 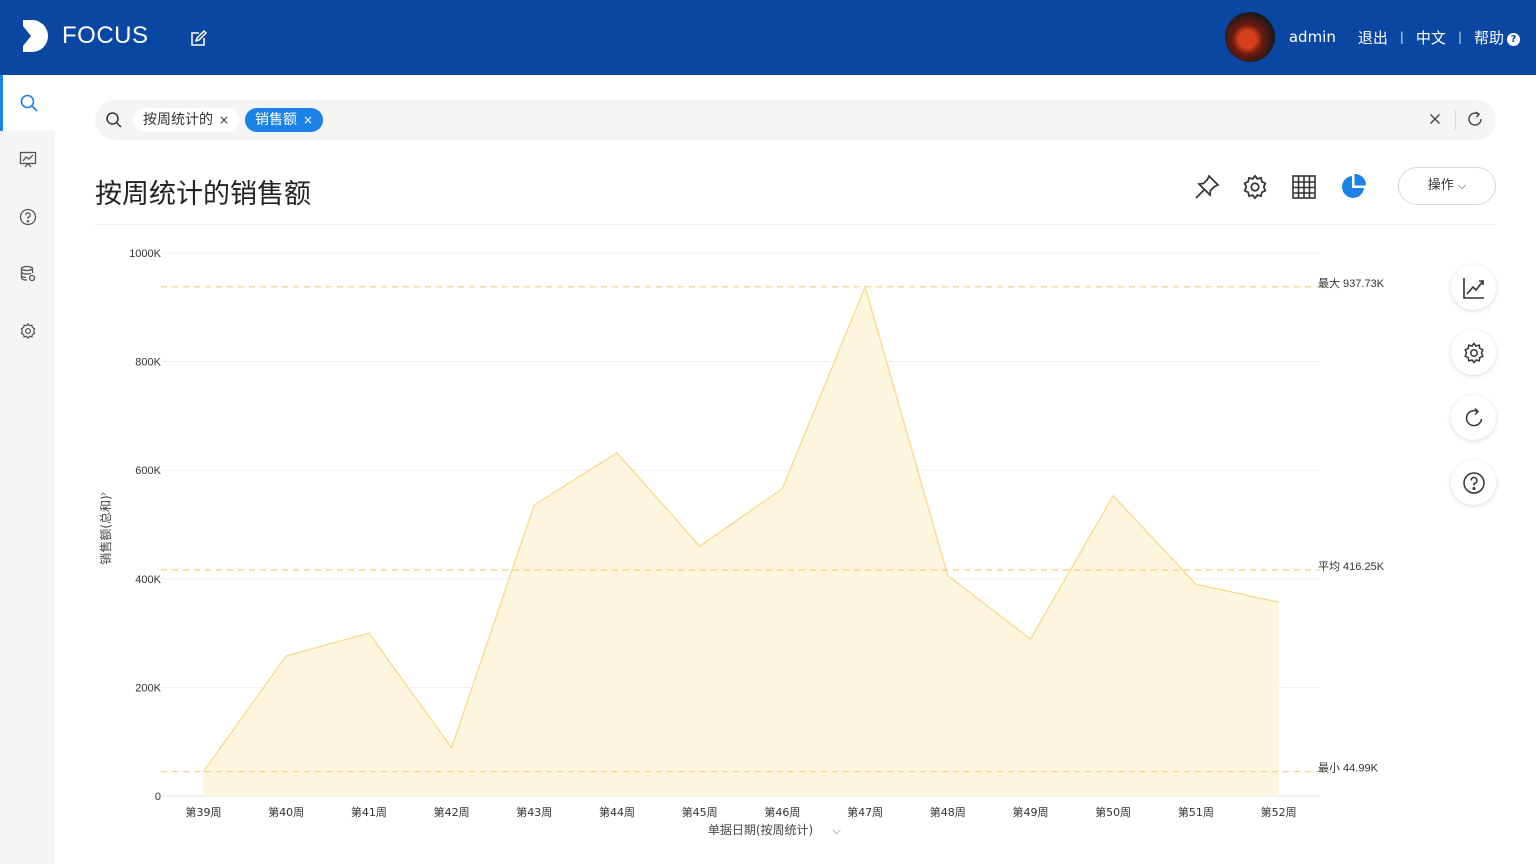 What do you see at coordinates (178, 120) in the screenshot?
I see `token-label: 按周统计的` at bounding box center [178, 120].